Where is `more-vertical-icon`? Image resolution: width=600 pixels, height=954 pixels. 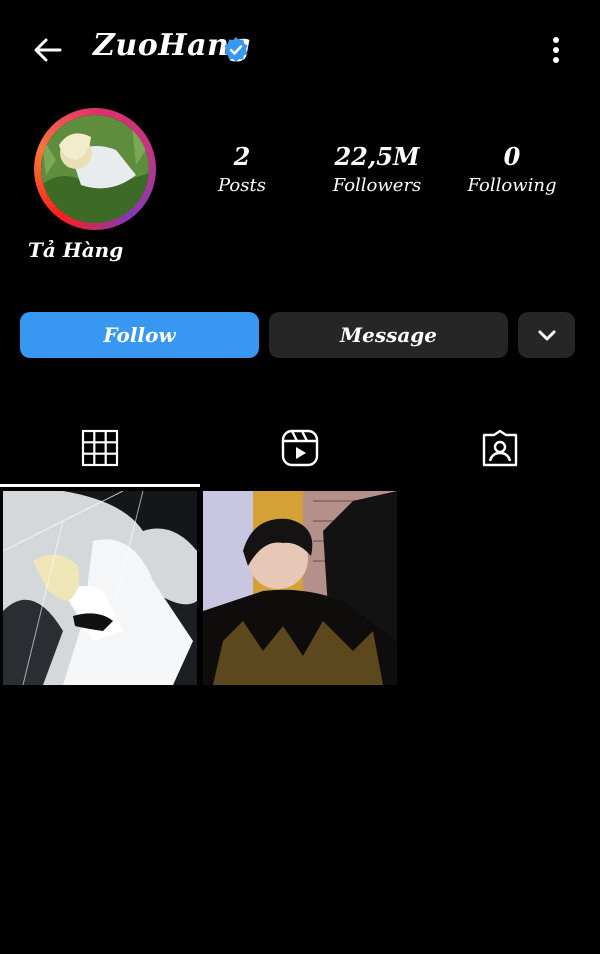
more-vertical-icon is located at coordinates (556, 50).